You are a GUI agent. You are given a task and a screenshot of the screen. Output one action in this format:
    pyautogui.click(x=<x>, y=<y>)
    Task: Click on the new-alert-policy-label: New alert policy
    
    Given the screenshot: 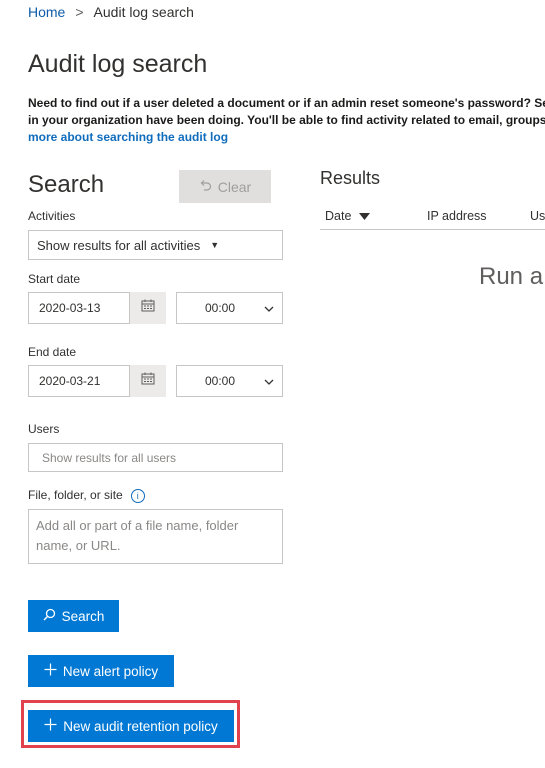 What is the action you would take?
    pyautogui.click(x=110, y=671)
    